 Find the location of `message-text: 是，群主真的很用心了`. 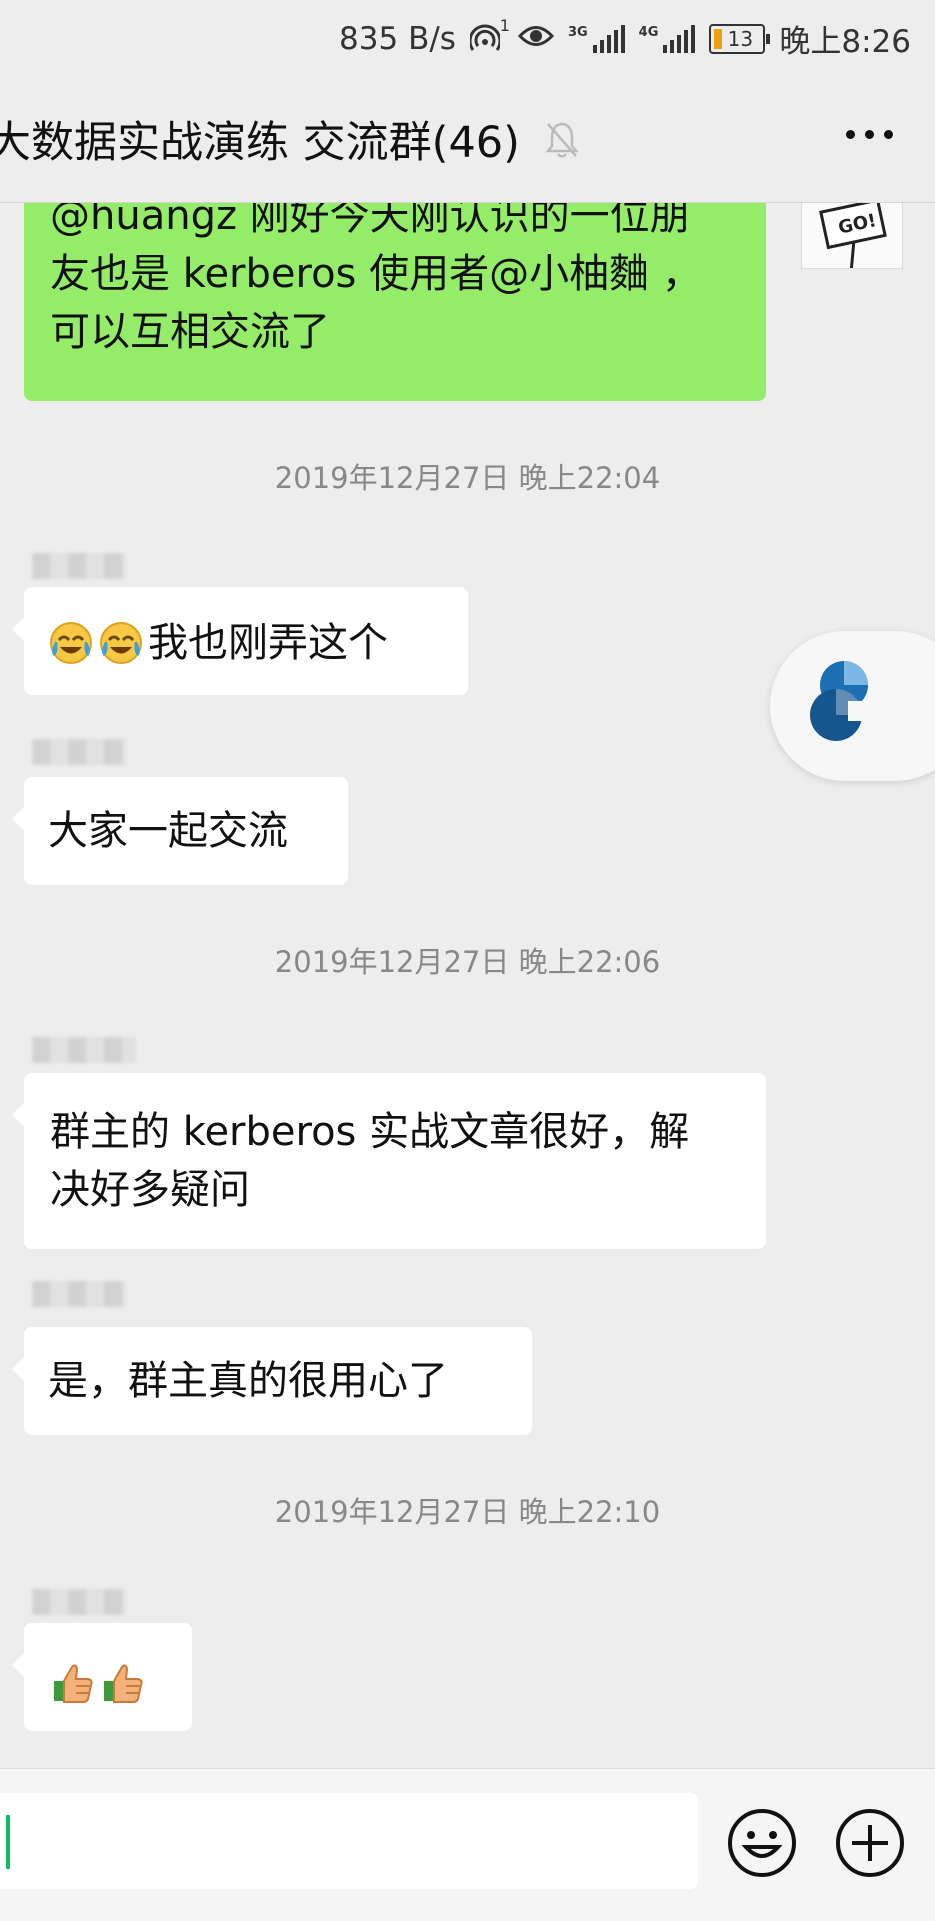

message-text: 是，群主真的很用心了 is located at coordinates (248, 1381).